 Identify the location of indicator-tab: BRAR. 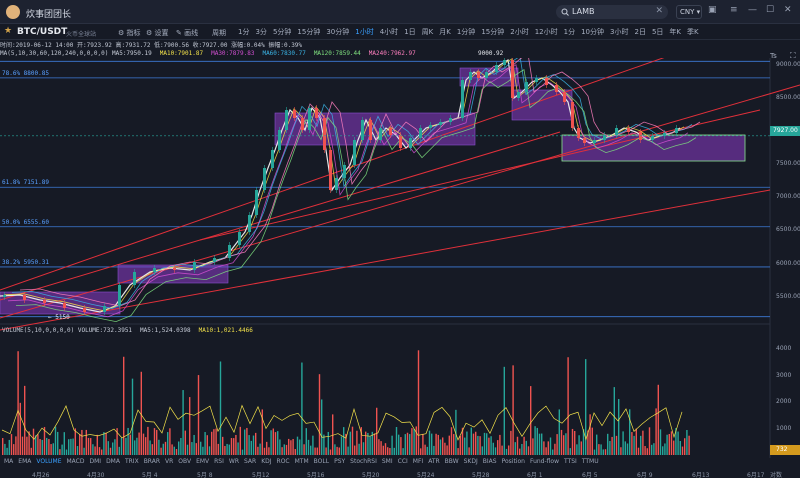
(152, 463).